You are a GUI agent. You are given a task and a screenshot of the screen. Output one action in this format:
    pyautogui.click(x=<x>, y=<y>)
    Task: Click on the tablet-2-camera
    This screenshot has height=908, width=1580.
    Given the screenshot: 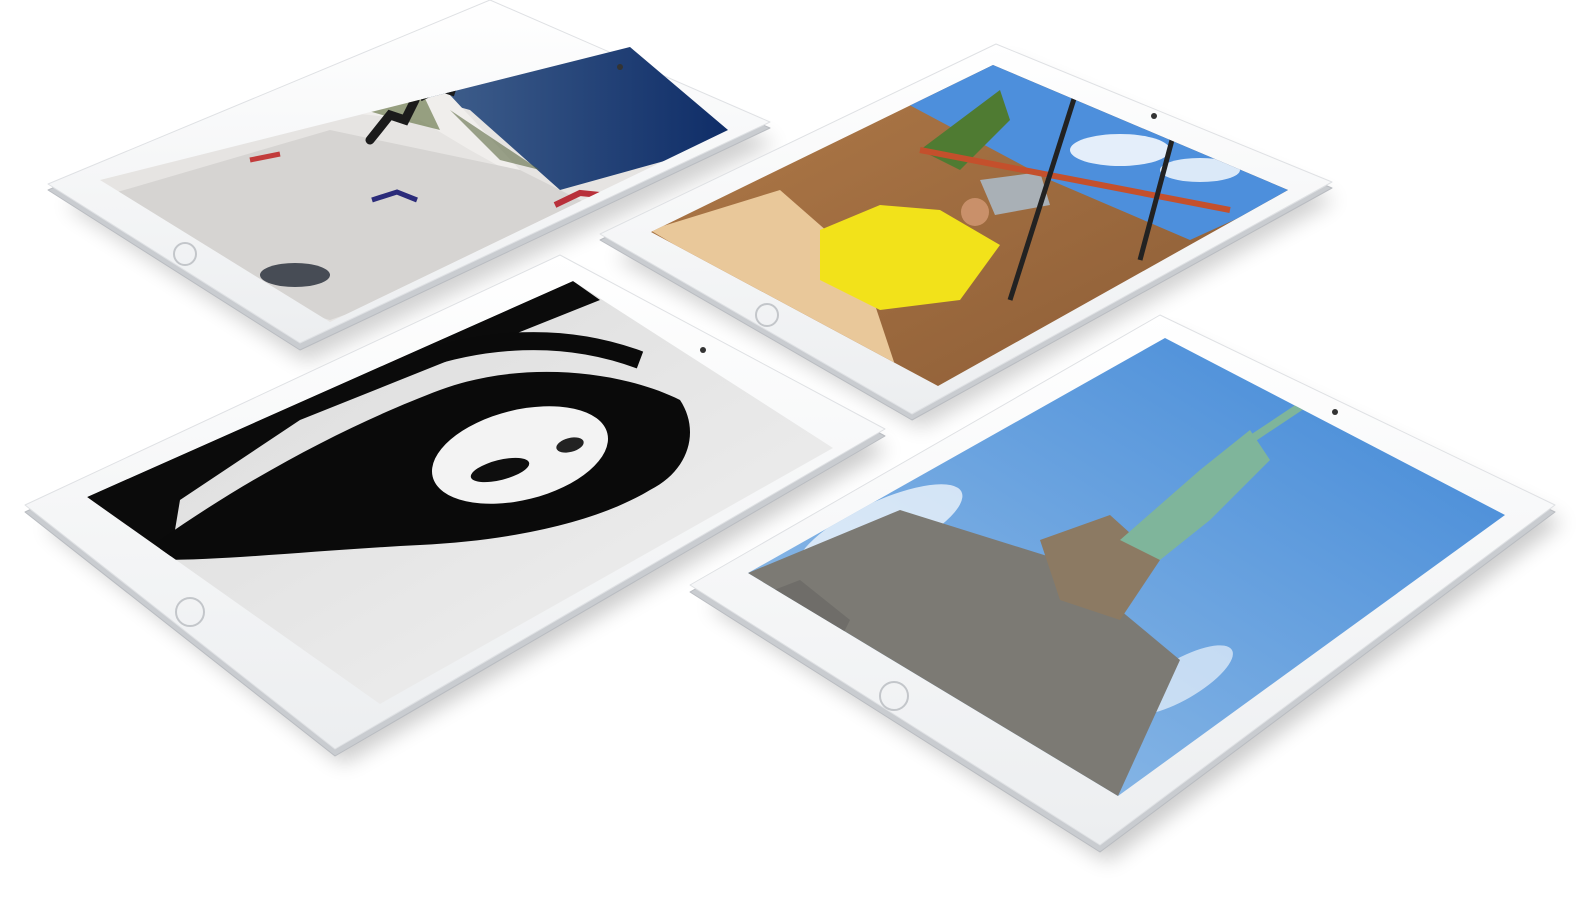 What is the action you would take?
    pyautogui.click(x=1154, y=116)
    